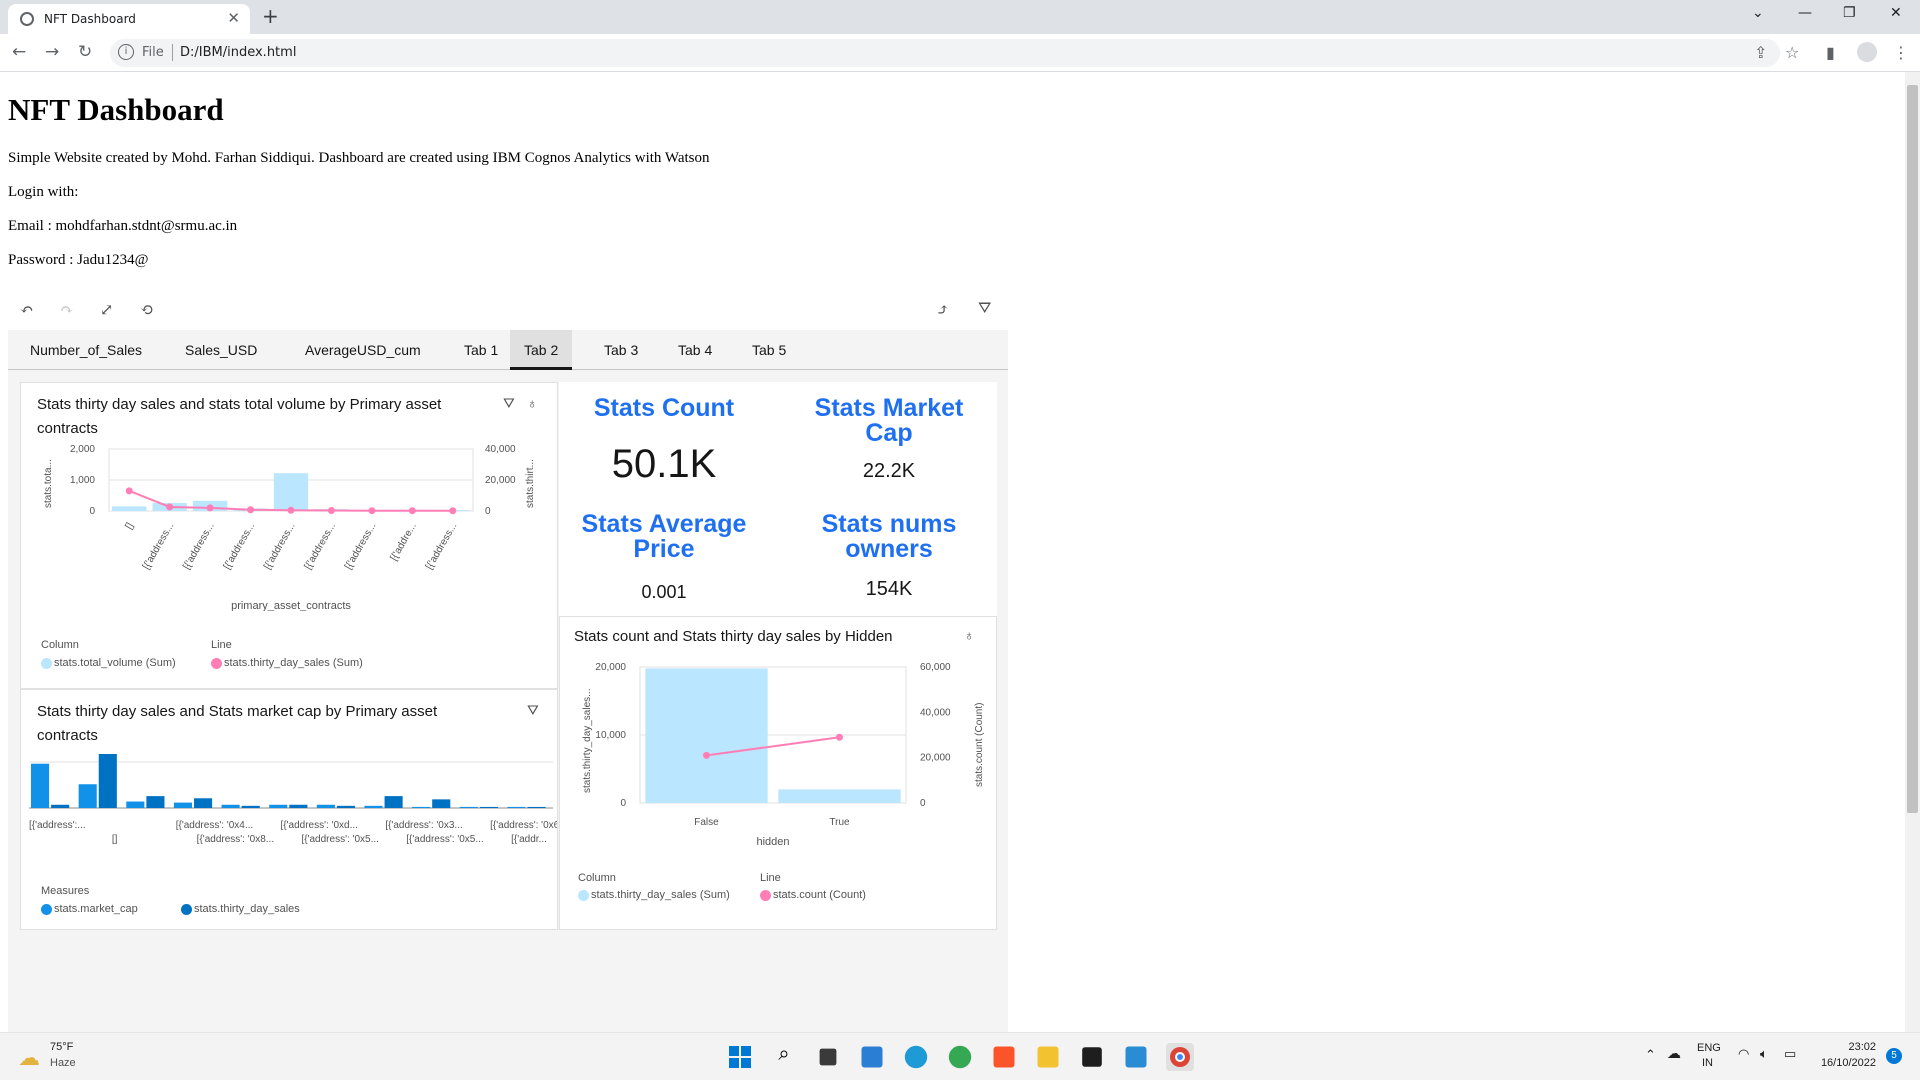 This screenshot has height=1080, width=1920. I want to click on legend-label: stats.market_cap, so click(96, 909).